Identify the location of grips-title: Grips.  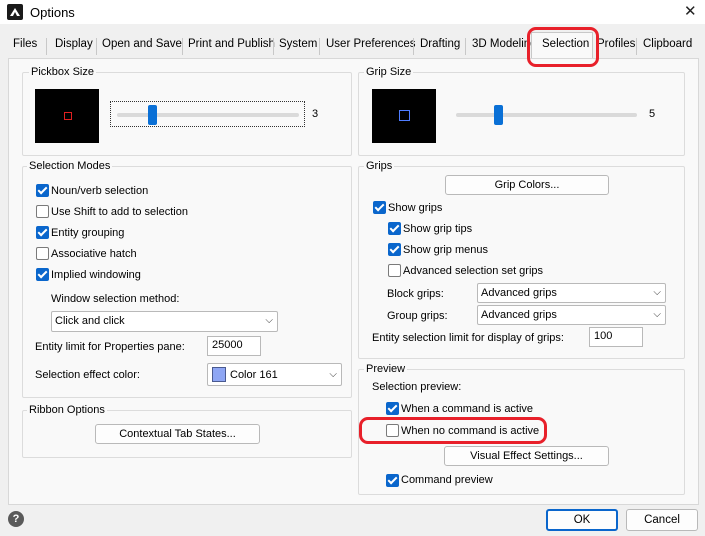
(379, 166).